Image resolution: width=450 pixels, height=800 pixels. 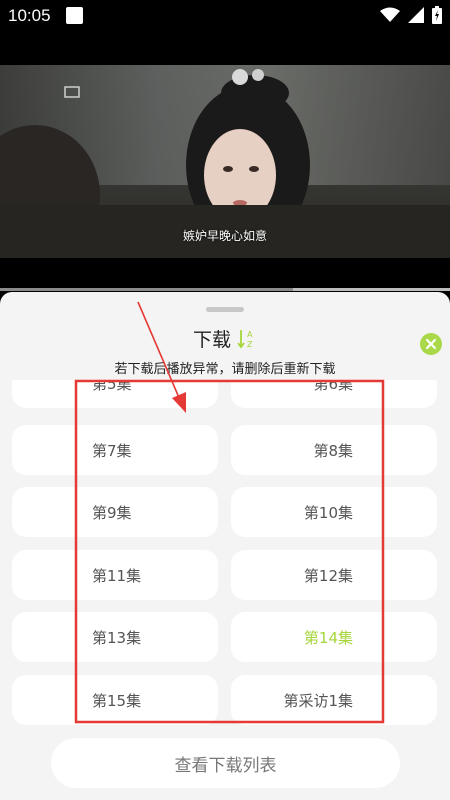 I want to click on close-icon, so click(x=431, y=344).